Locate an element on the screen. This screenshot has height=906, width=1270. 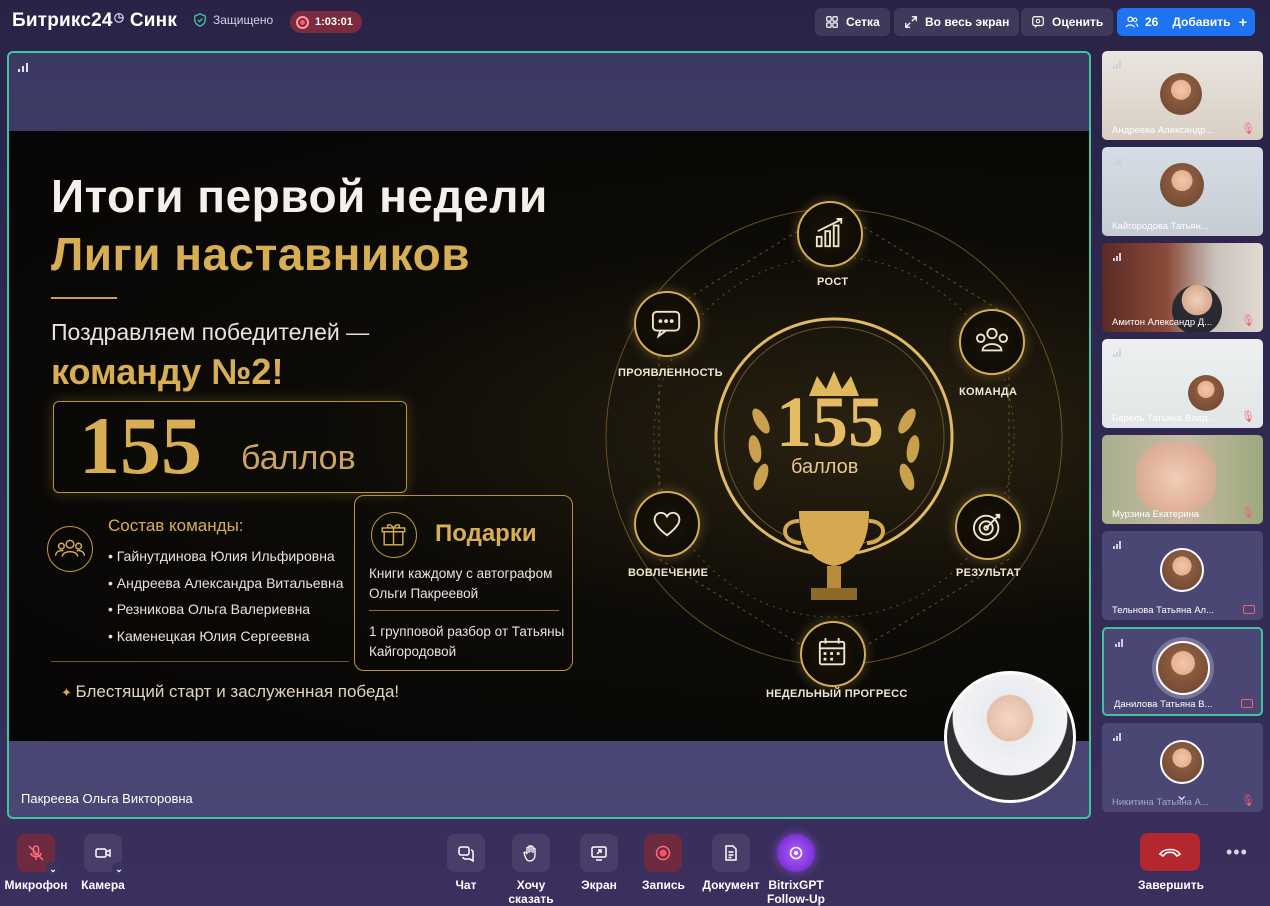
add-participants-button: 26 Добавить + is located at coordinates (1186, 22).